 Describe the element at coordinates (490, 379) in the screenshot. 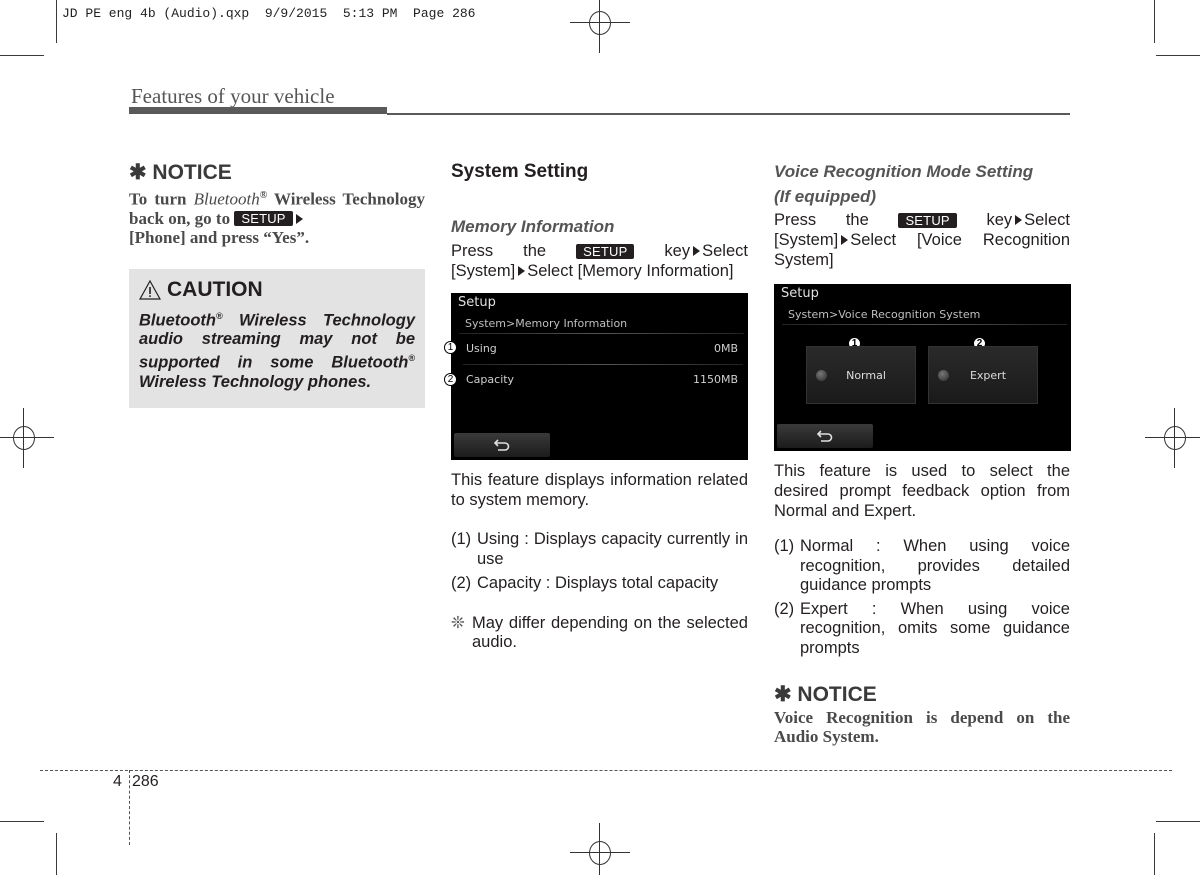

I see `capacity-label: Capacity` at that location.